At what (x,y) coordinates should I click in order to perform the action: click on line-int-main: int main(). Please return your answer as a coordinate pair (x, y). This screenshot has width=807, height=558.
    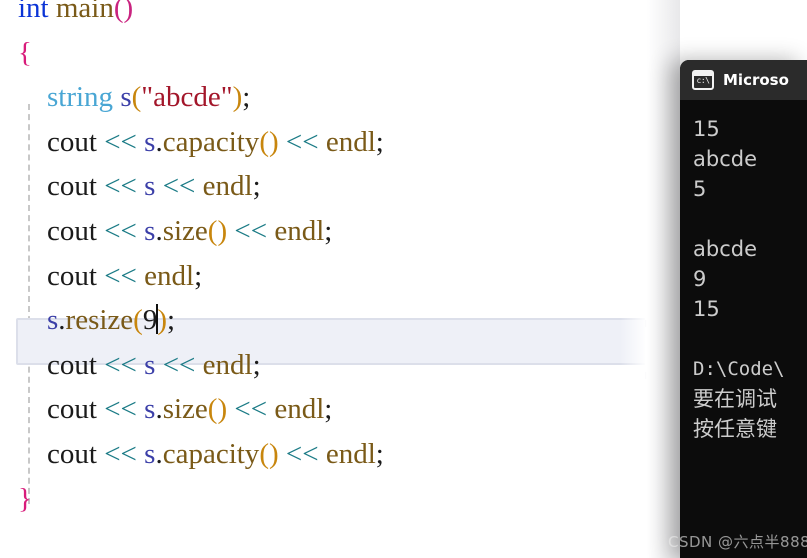
    Looking at the image, I should click on (403, 15).